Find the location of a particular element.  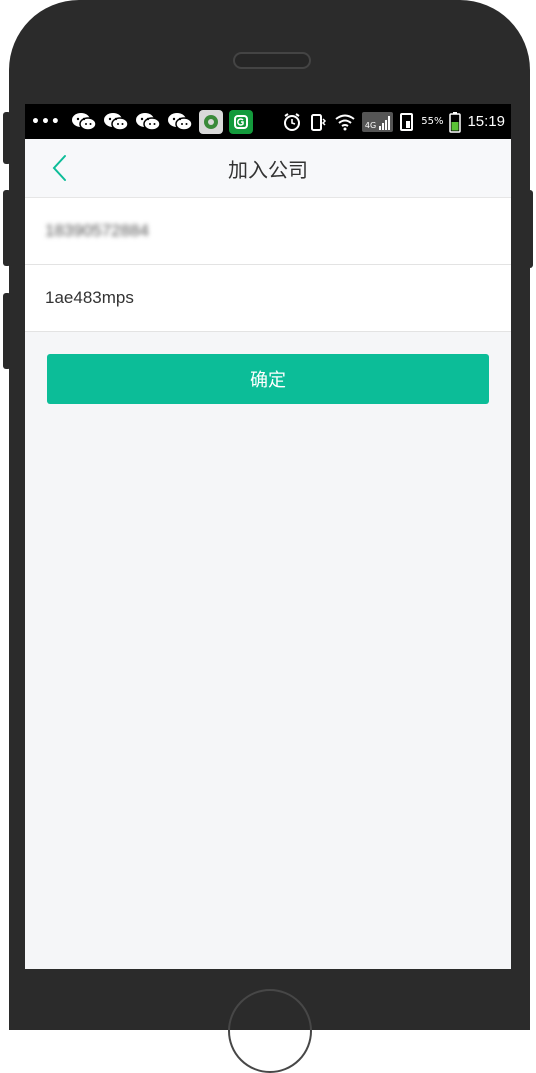

wifi-icon is located at coordinates (345, 122).